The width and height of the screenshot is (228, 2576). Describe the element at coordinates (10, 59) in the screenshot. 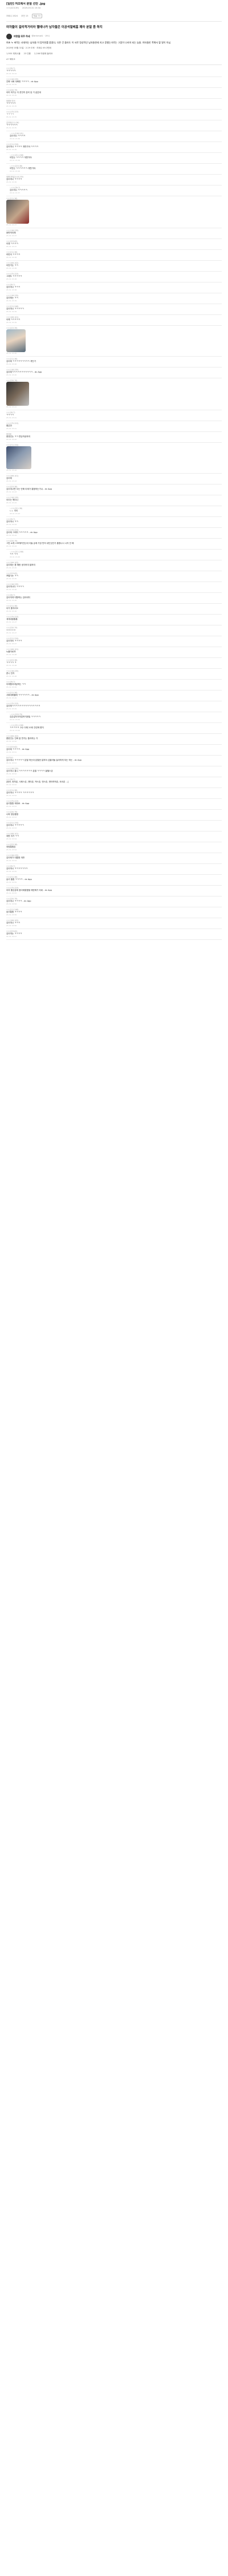

I see `bookmark-count: 47 북마크` at that location.